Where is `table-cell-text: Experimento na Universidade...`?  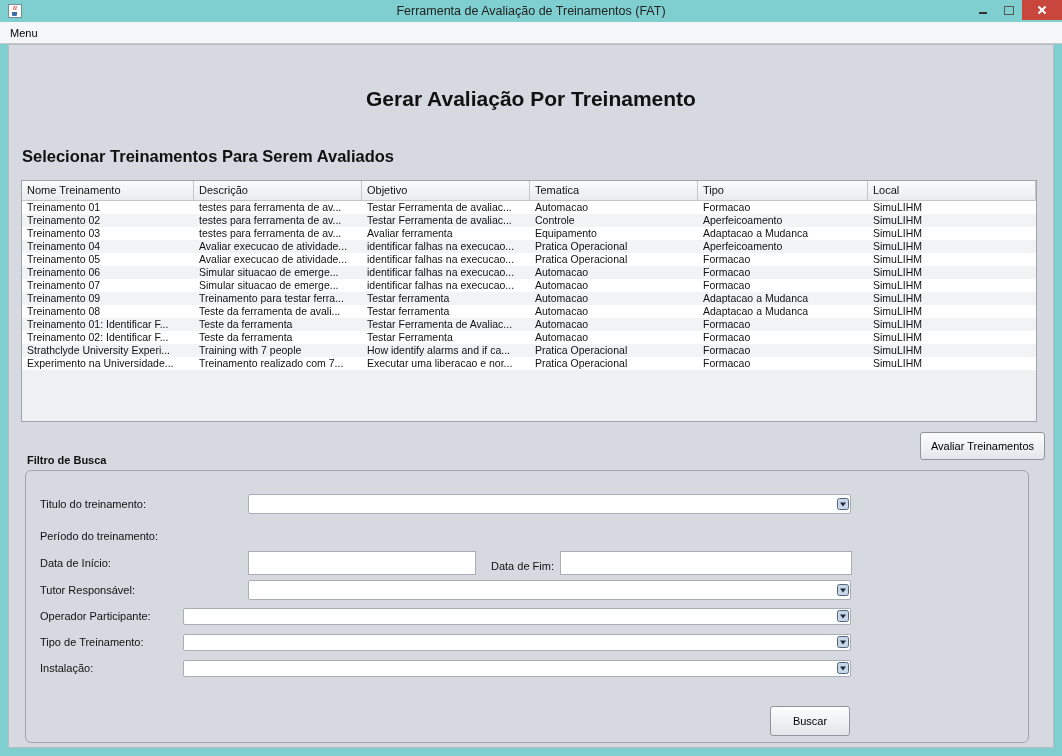 table-cell-text: Experimento na Universidade... is located at coordinates (100, 363).